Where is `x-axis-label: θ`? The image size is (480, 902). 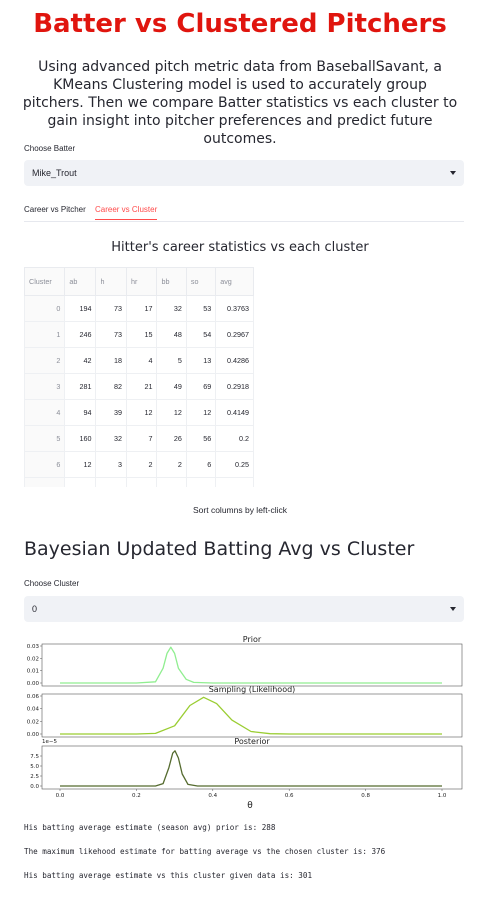
x-axis-label: θ is located at coordinates (250, 805).